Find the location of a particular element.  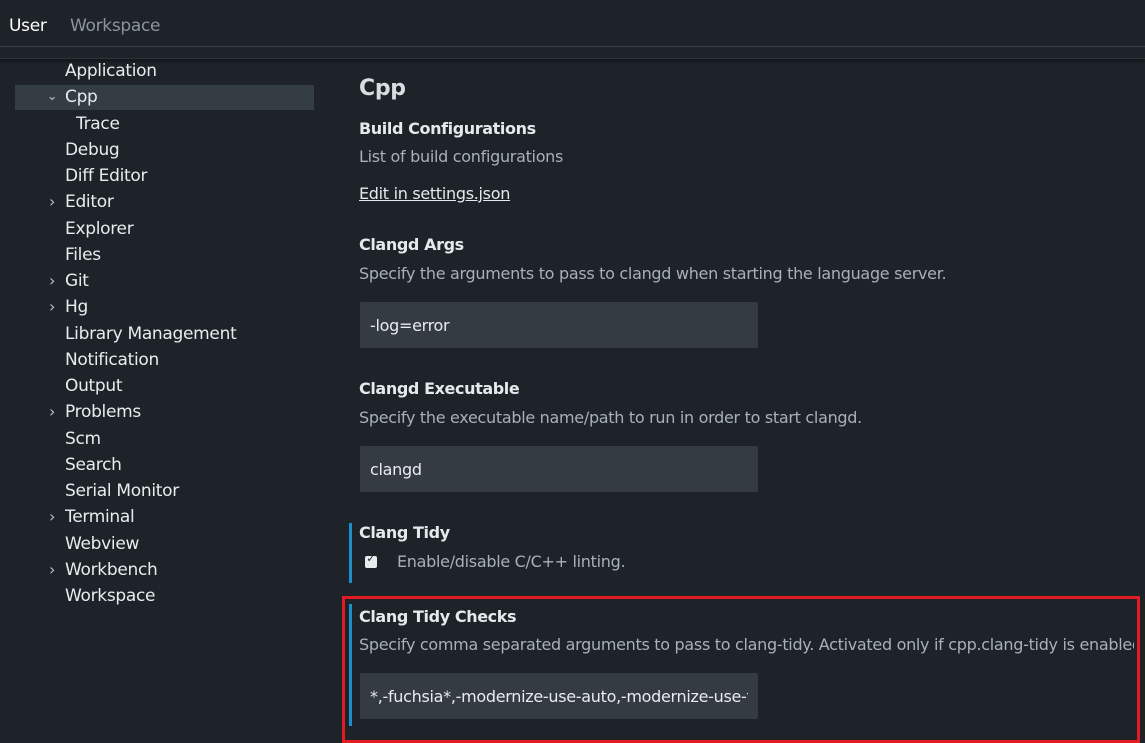

sidebar-item-git: › Git is located at coordinates (164, 281).